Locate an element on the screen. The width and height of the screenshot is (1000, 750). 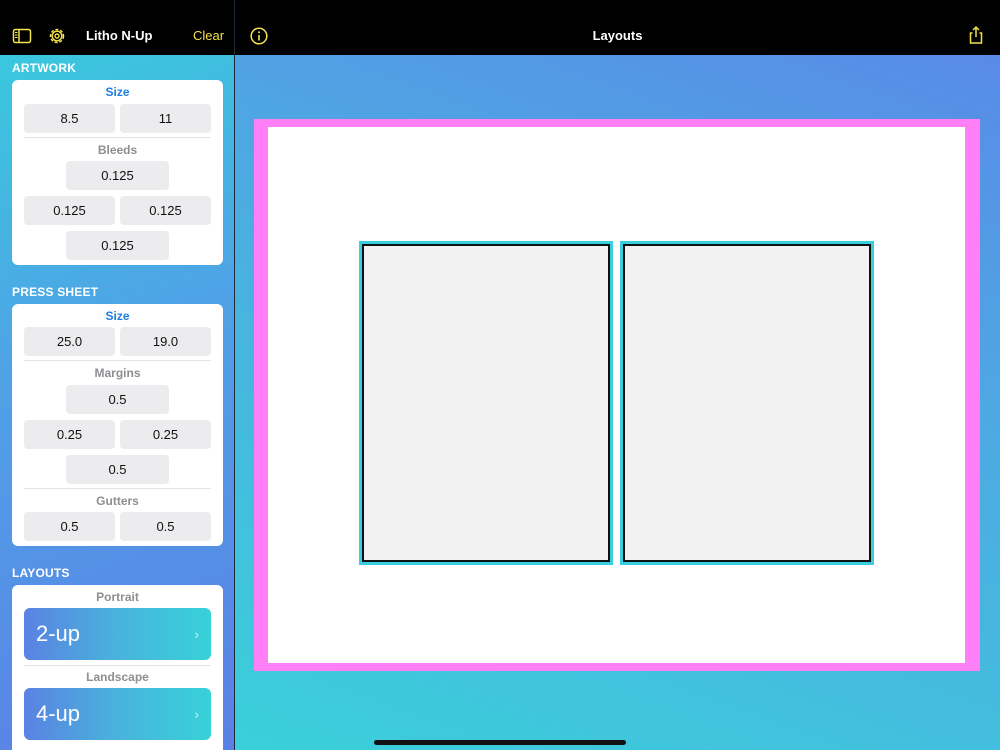
press-sheet-header: PRESS SHEET is located at coordinates (55, 292).